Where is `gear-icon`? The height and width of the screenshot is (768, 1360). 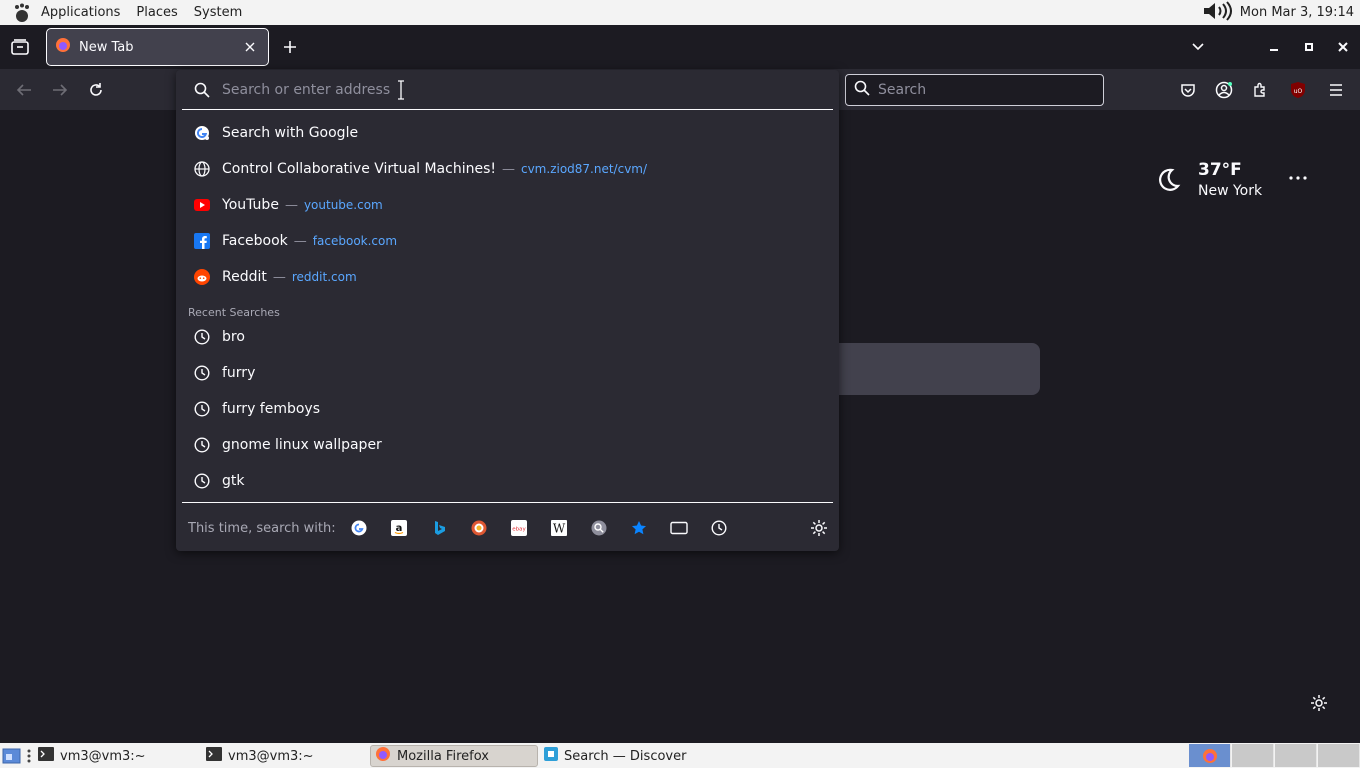 gear-icon is located at coordinates (1319, 703).